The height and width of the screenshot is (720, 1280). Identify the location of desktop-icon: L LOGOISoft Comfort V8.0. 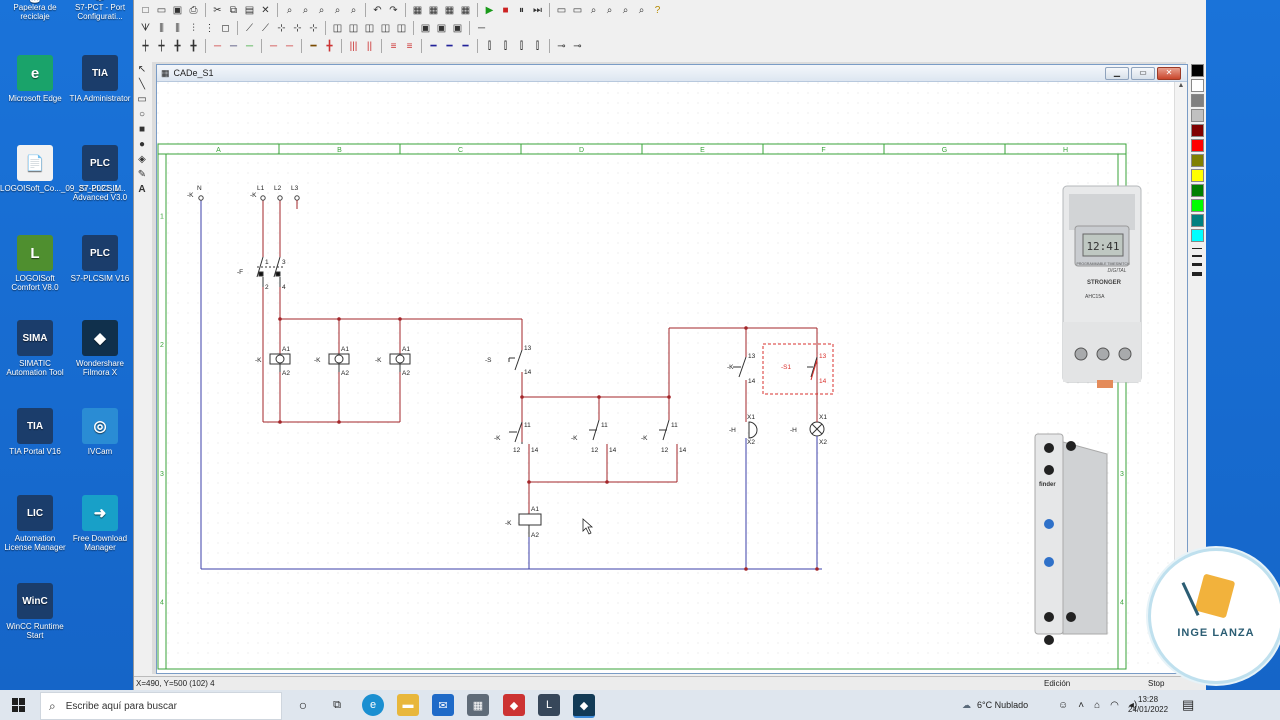
(35, 263).